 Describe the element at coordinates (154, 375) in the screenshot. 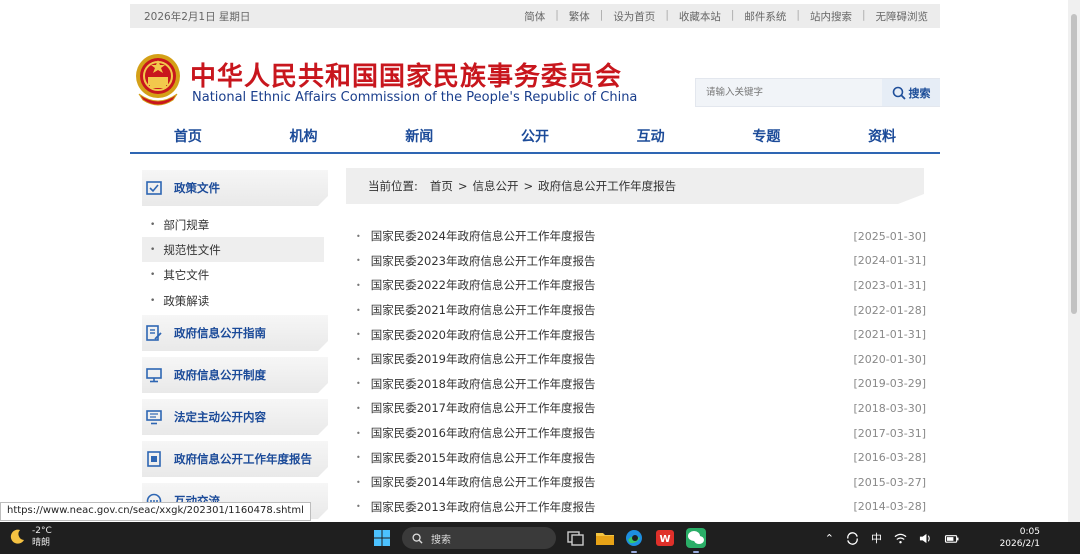

I see `monitor-icon` at that location.